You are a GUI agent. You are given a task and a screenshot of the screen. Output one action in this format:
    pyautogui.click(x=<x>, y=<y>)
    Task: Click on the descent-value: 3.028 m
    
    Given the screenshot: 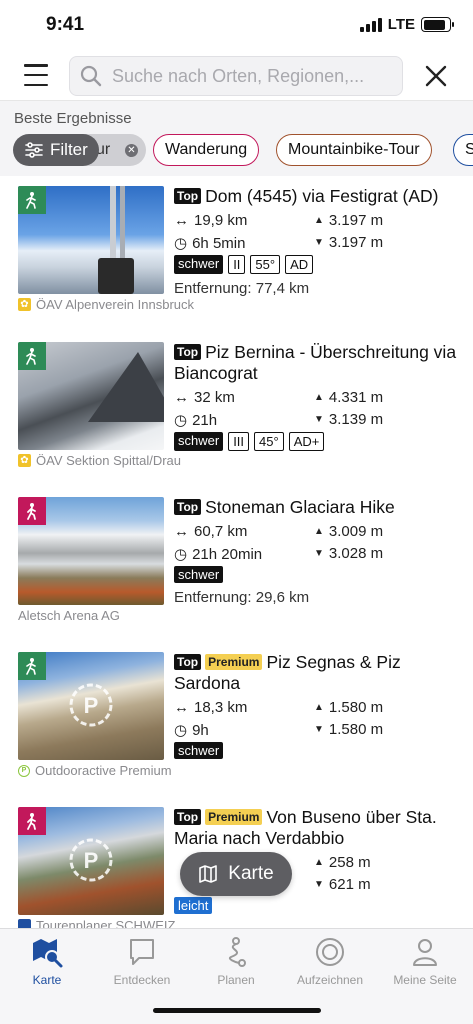 What is the action you would take?
    pyautogui.click(x=356, y=553)
    